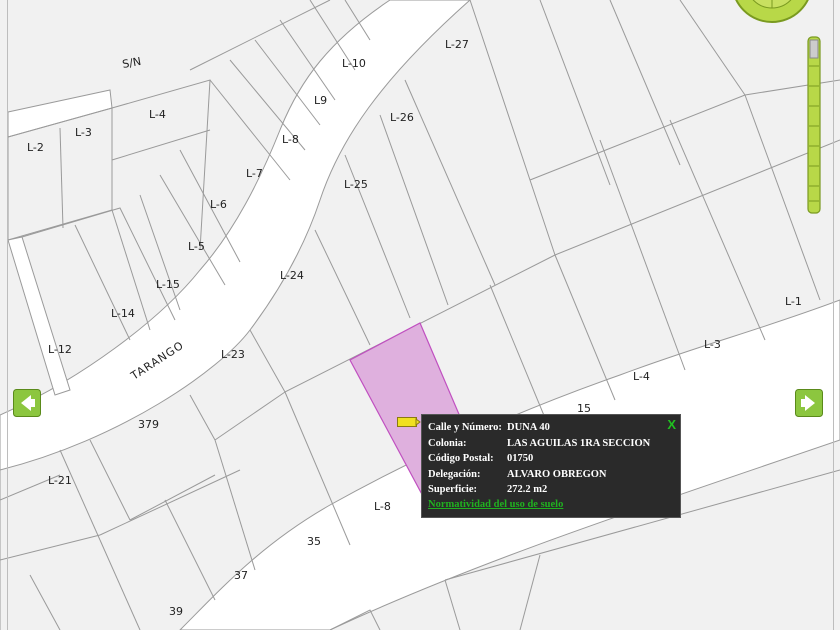 This screenshot has height=630, width=840. Describe the element at coordinates (123, 313) in the screenshot. I see `lot-label: L-14` at that location.